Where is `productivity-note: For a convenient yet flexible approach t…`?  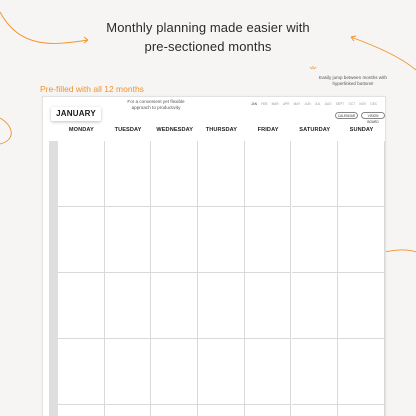
productivity-note: For a convenient yet flexible approach t… is located at coordinates (156, 104).